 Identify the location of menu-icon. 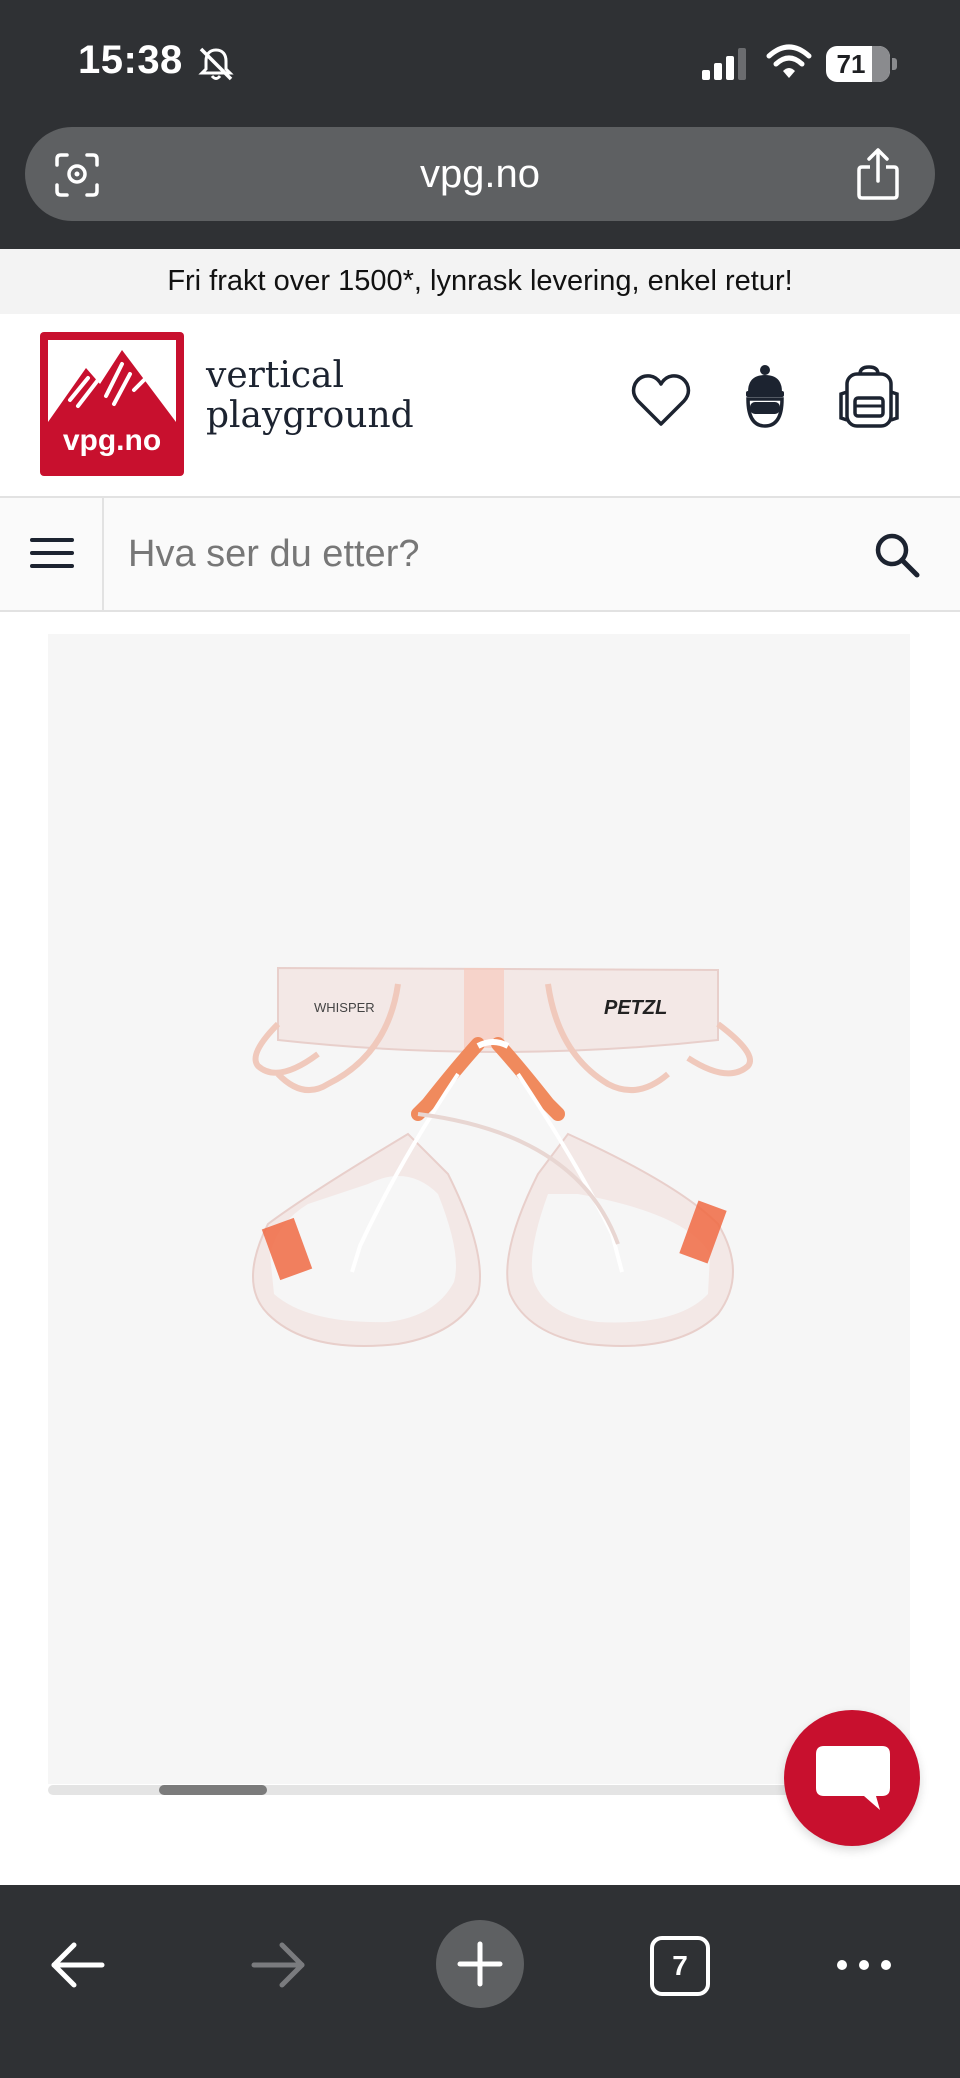
(52, 553).